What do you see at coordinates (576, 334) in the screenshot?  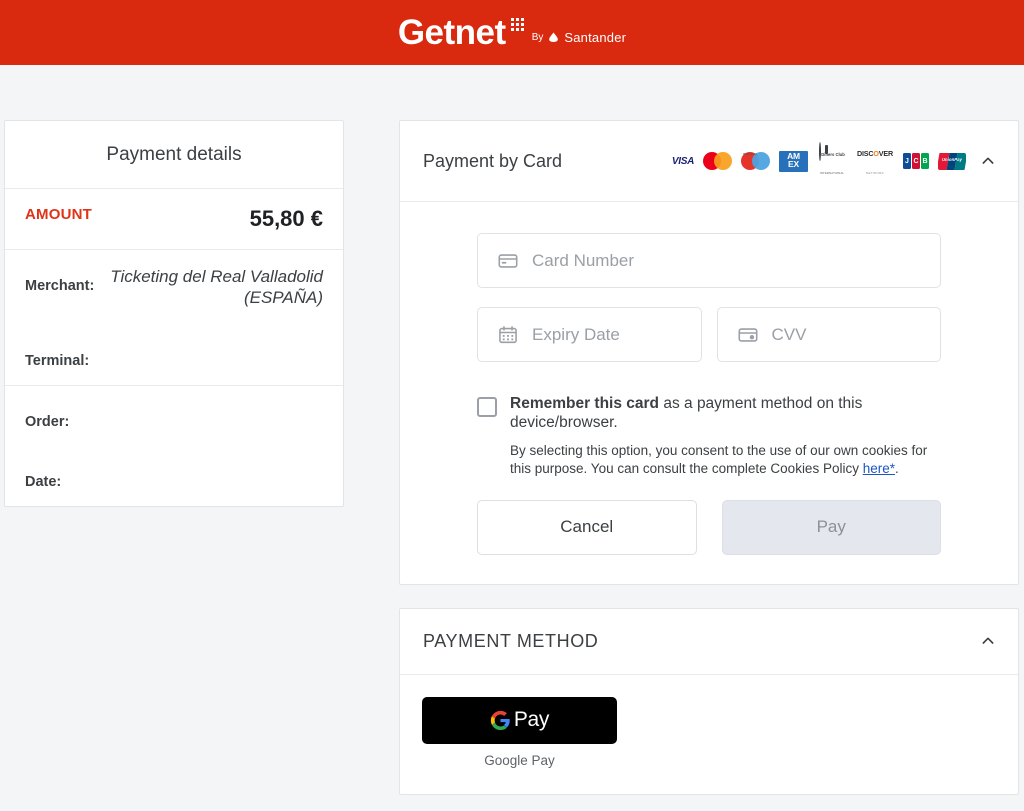 I see `expiry-date-placeholder: Expiry Date` at bounding box center [576, 334].